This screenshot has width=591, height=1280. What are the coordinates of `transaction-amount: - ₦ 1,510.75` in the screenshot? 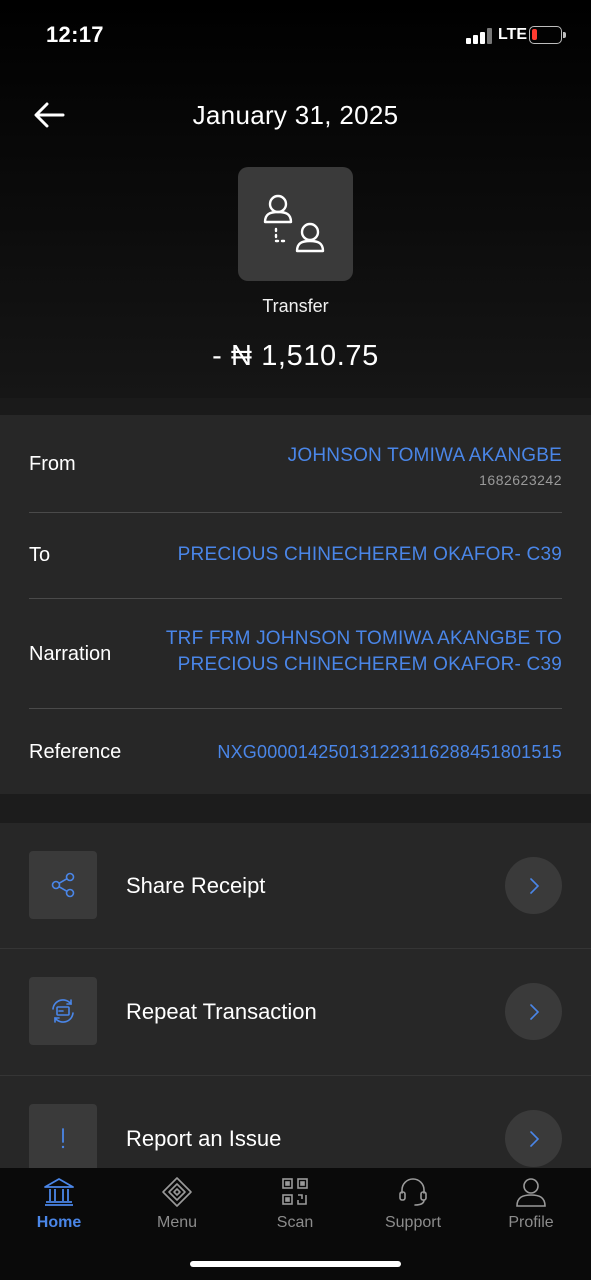 It's located at (295, 356).